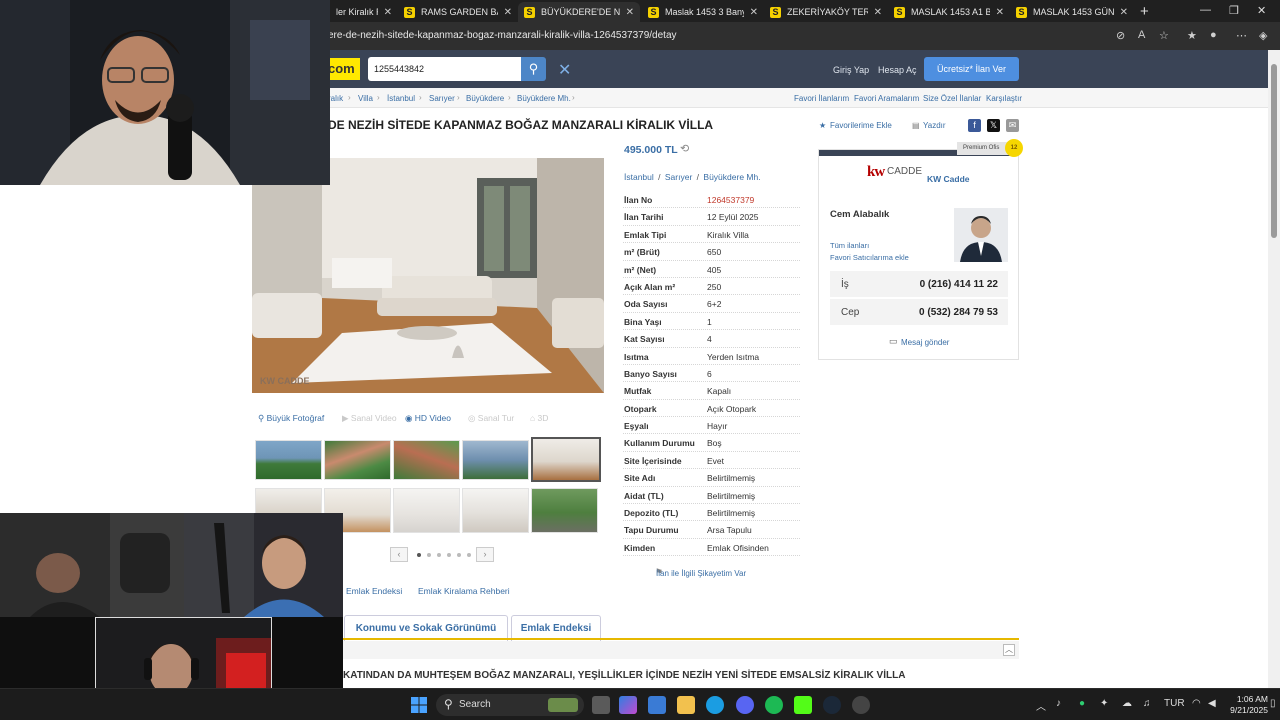 This screenshot has width=1280, height=720. I want to click on print-link: Yazdır, so click(934, 125).